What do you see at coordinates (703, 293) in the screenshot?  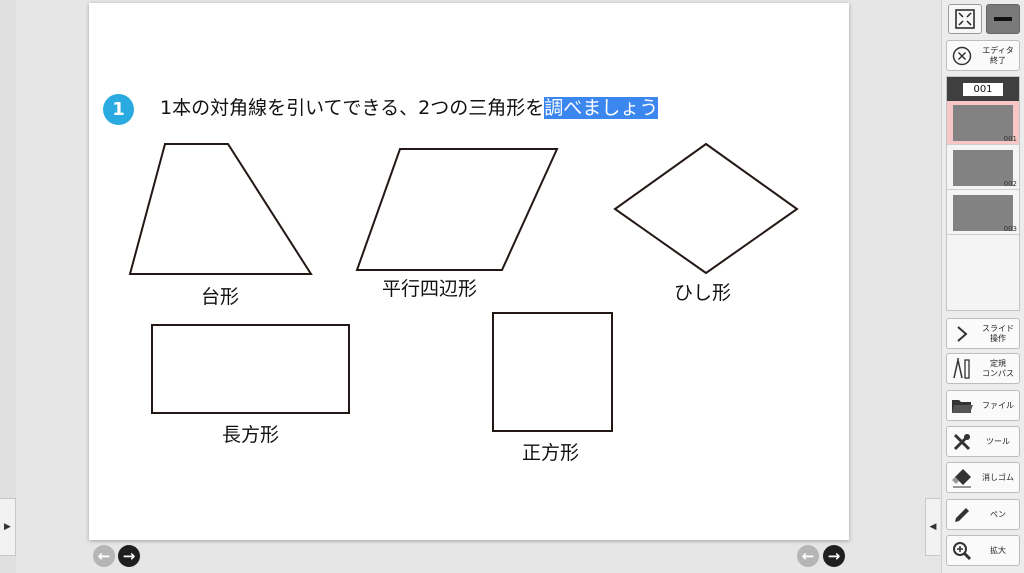 I see `rhombus-label: ひし形` at bounding box center [703, 293].